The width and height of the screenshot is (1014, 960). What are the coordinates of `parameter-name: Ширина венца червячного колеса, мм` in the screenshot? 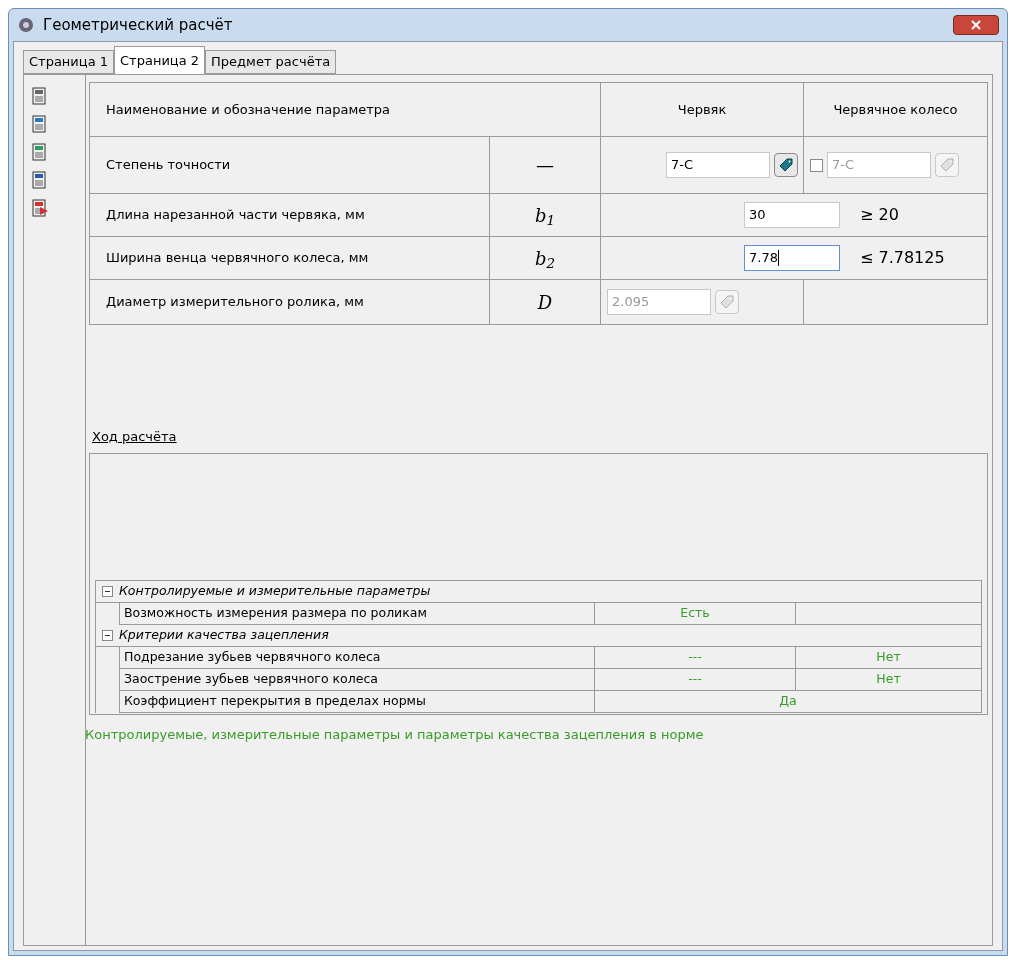 It's located at (290, 258).